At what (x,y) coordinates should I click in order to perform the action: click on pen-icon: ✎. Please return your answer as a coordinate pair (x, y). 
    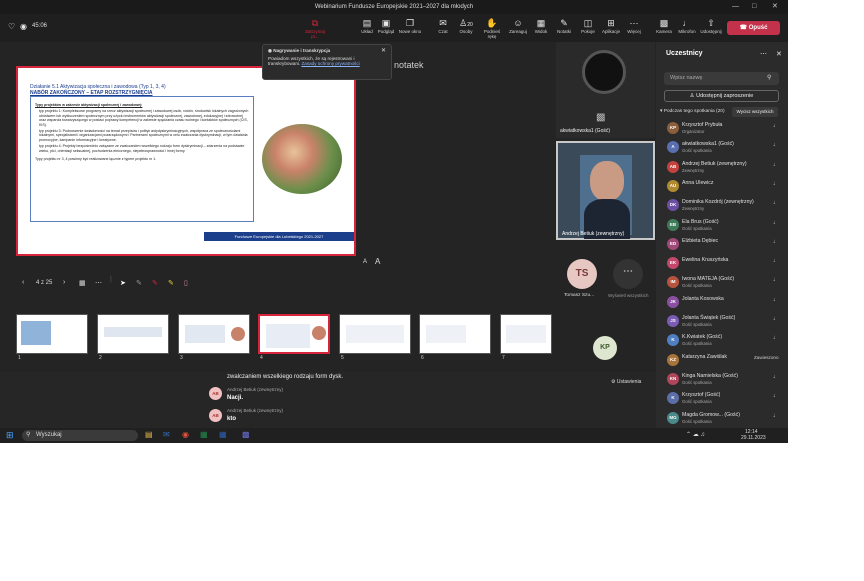
    Looking at the image, I should click on (139, 283).